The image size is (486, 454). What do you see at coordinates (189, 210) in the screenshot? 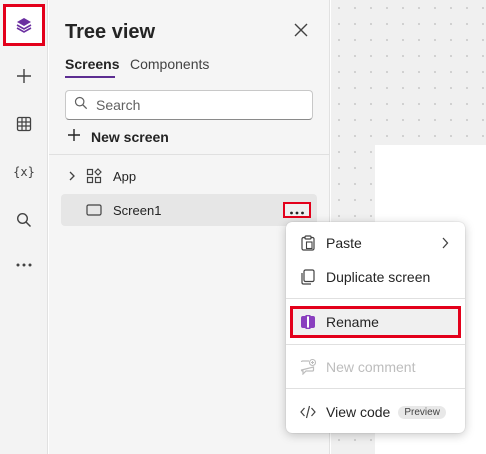
I see `tree-node-screen1: Screen1` at bounding box center [189, 210].